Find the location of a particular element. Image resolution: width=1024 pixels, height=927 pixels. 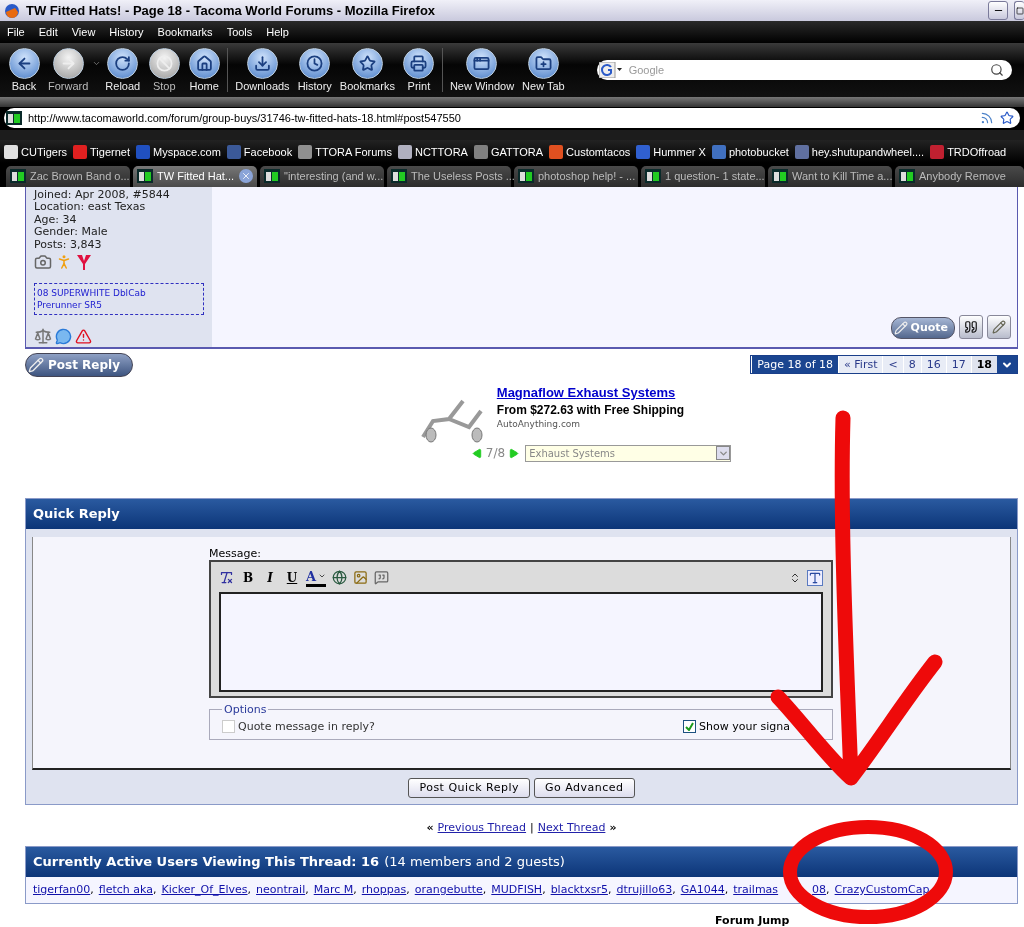

home-icon is located at coordinates (204, 63).